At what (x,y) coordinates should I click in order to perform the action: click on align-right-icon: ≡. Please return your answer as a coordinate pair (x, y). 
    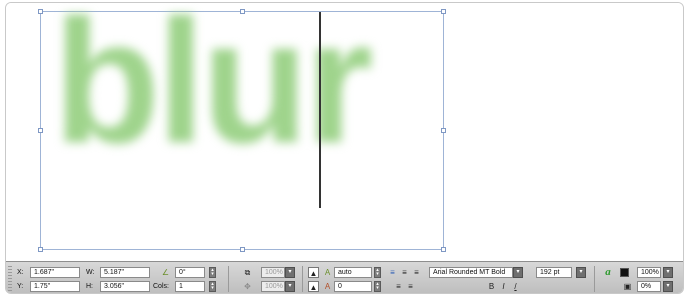
    Looking at the image, I should click on (416, 272).